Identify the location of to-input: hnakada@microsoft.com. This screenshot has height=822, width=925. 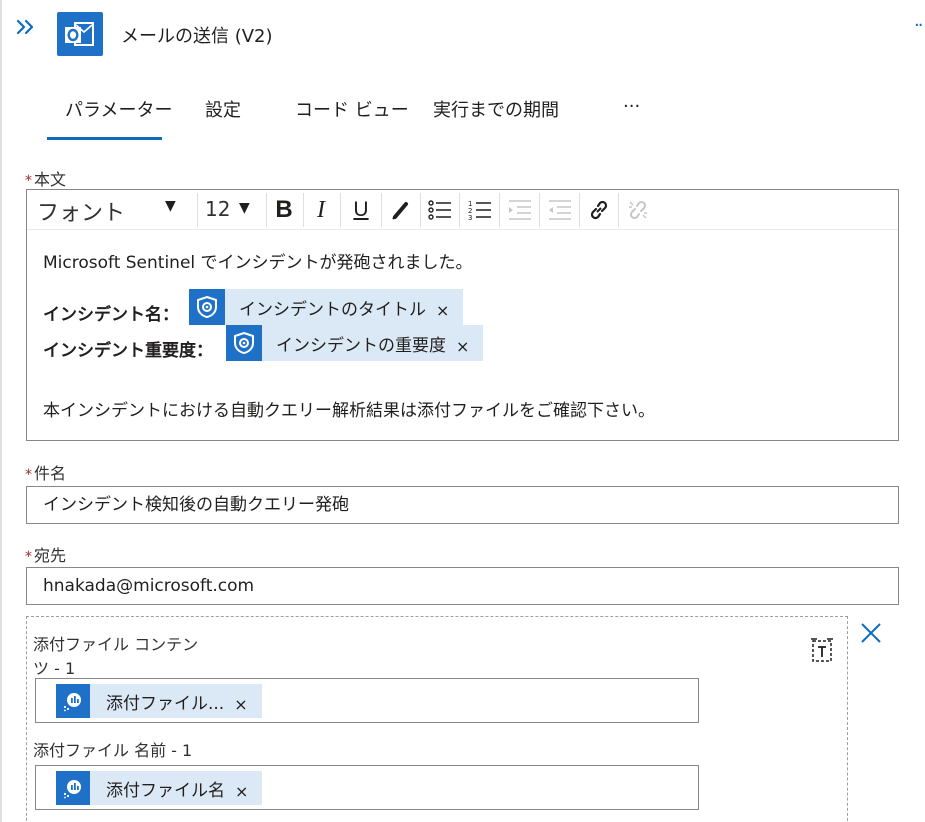
(462, 586).